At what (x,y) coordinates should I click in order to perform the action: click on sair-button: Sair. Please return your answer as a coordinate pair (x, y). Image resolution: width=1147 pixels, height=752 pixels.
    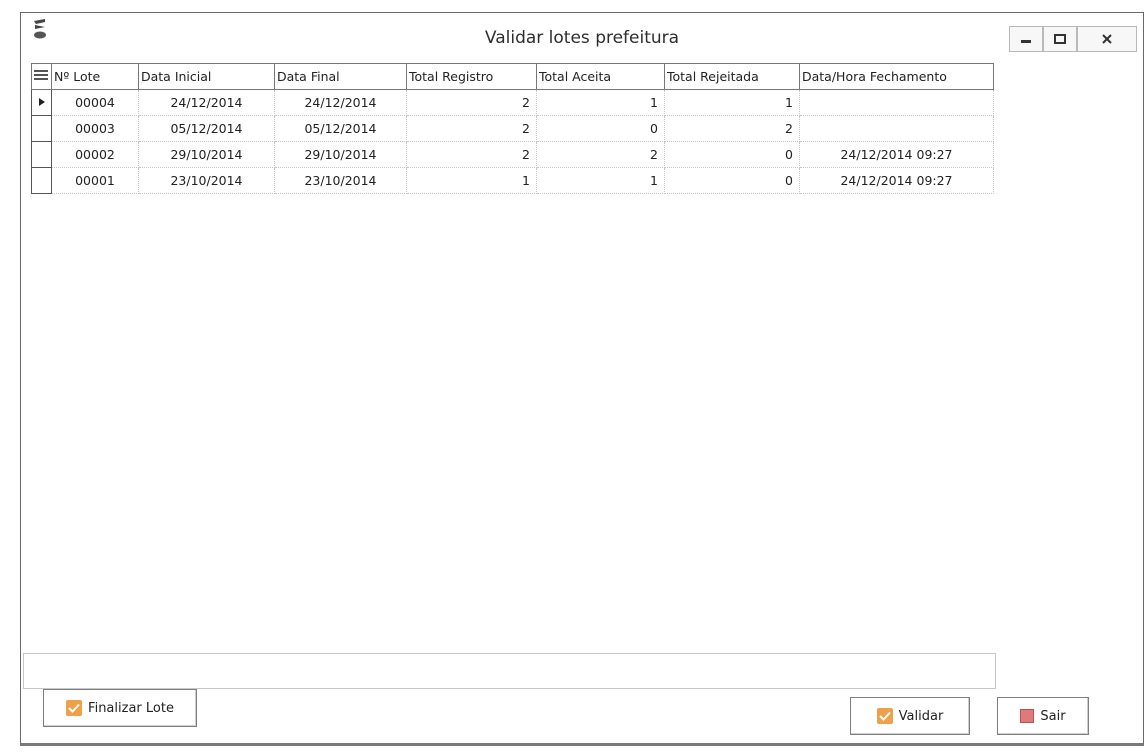
    Looking at the image, I should click on (1043, 716).